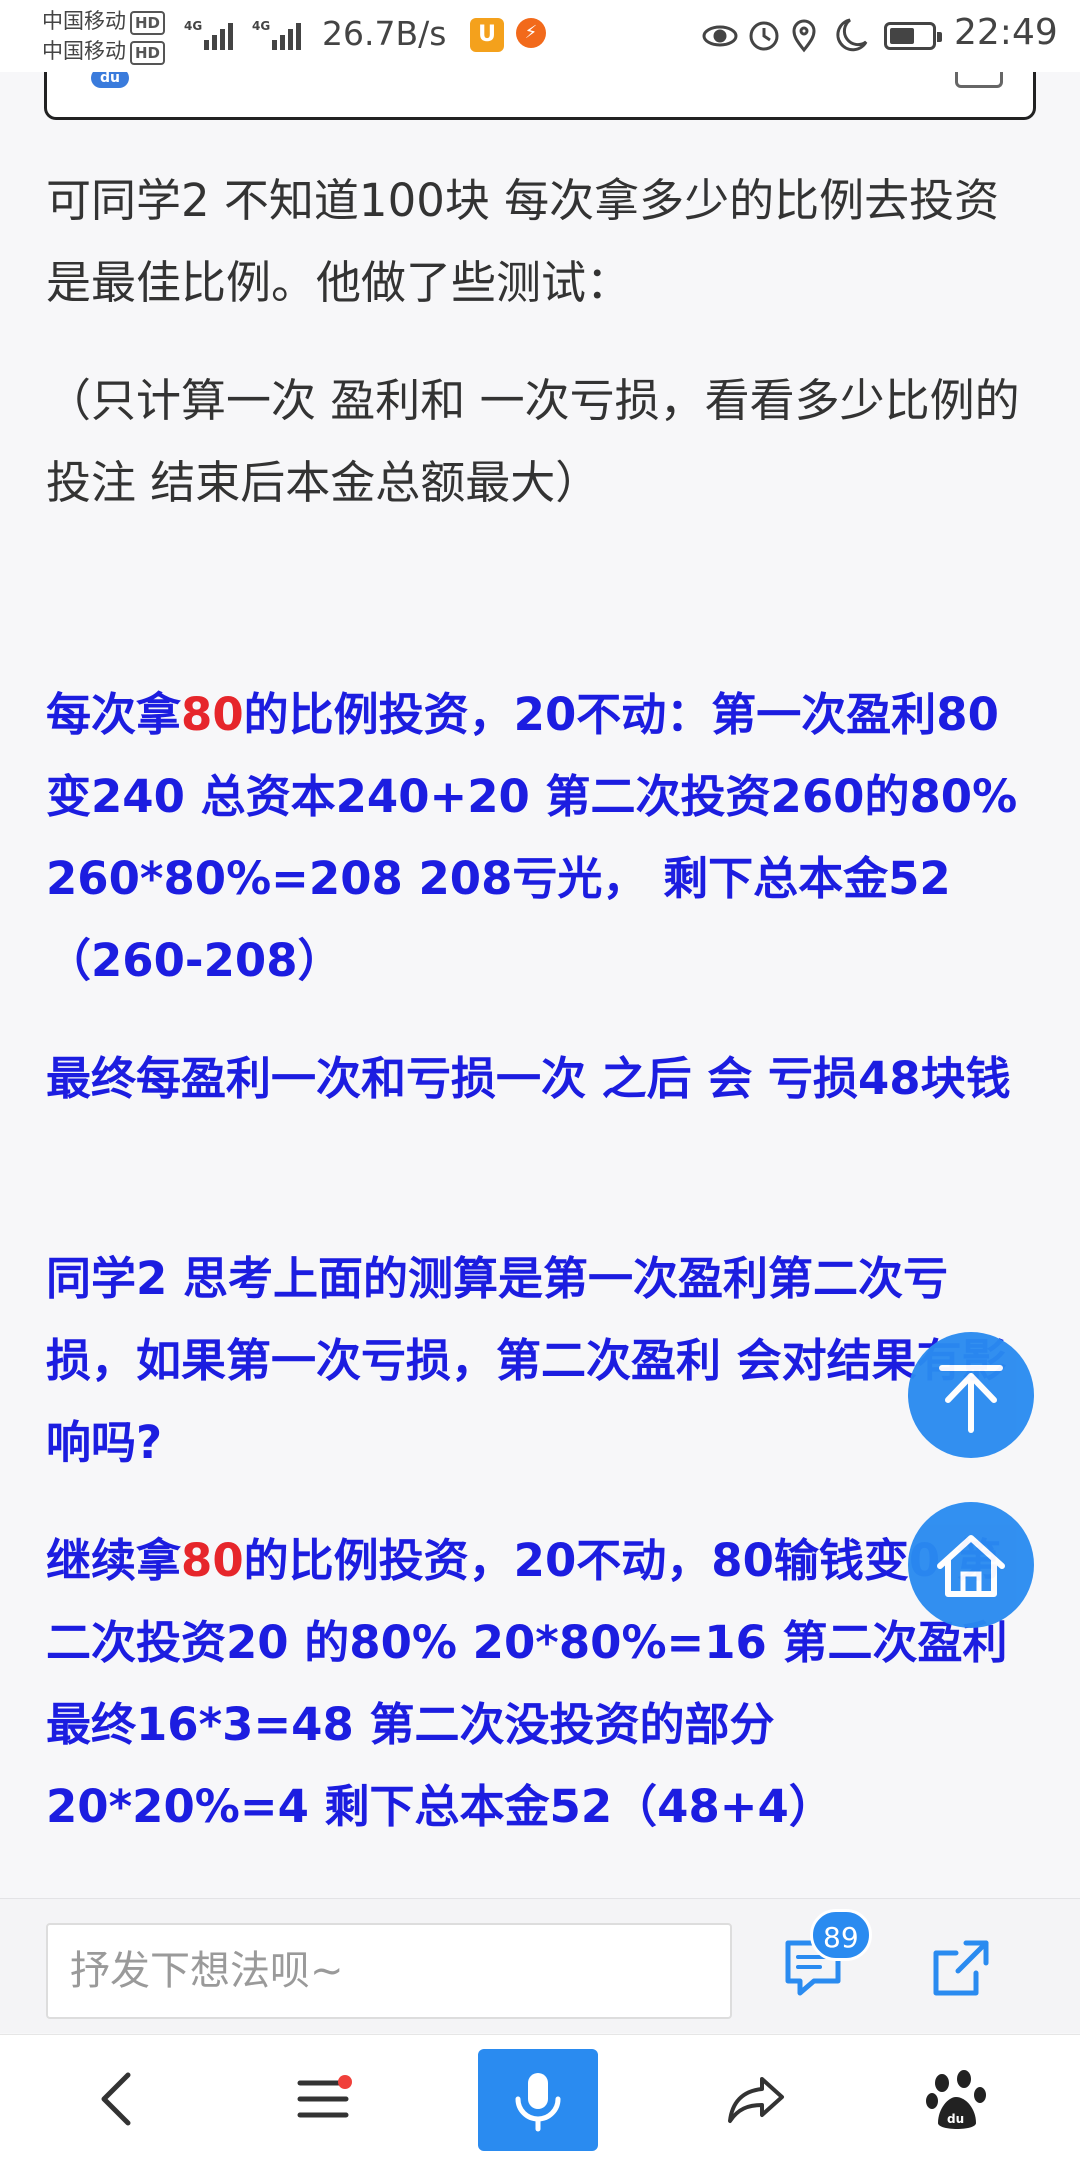 The image size is (1080, 2160). I want to click on battery-icon, so click(913, 36).